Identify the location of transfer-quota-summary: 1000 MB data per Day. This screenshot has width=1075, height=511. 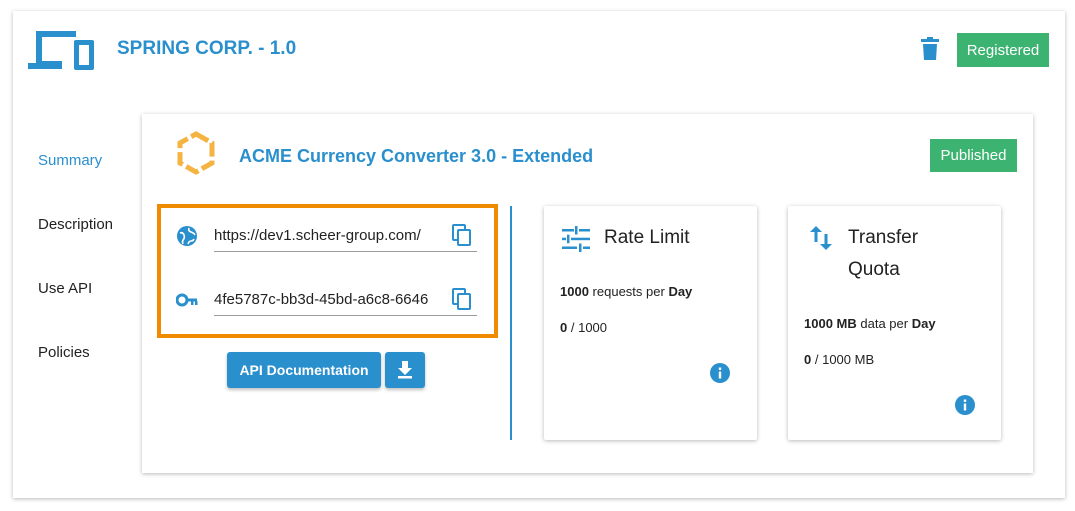
(870, 323).